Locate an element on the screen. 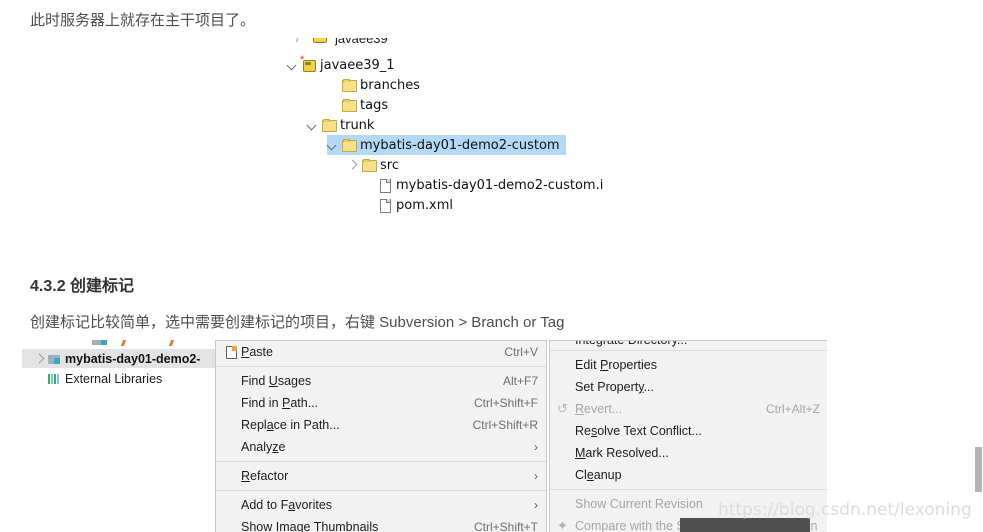 The image size is (983, 532). repo-node-label: trunk is located at coordinates (357, 125).